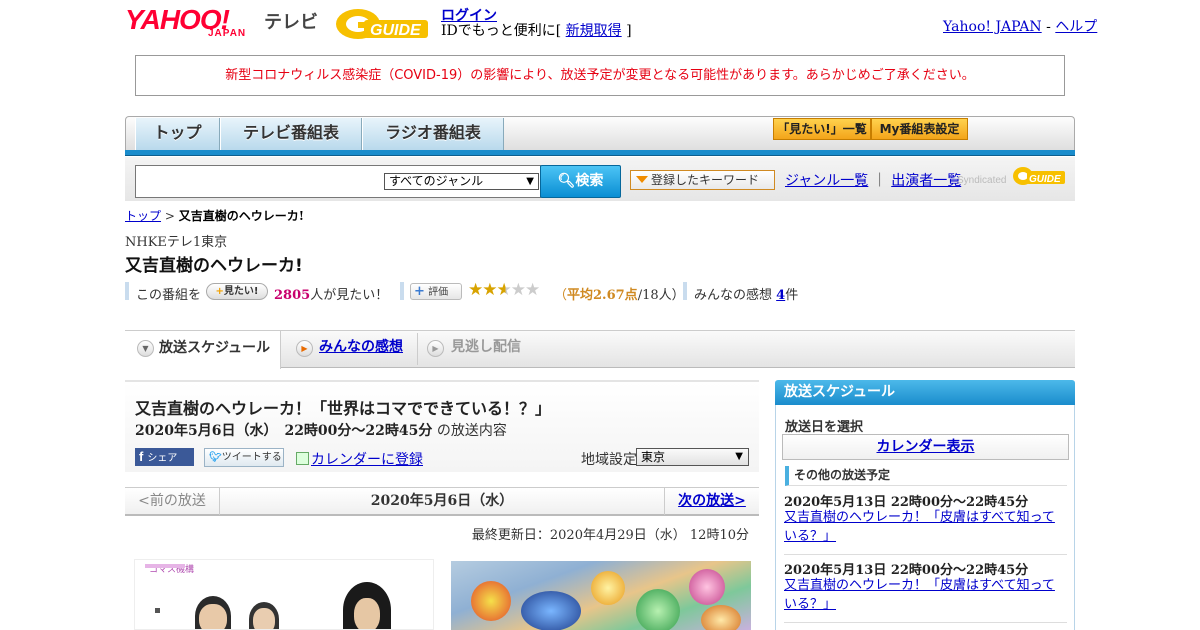  I want to click on other-schedule-heading: その他の放送予定, so click(926, 476).